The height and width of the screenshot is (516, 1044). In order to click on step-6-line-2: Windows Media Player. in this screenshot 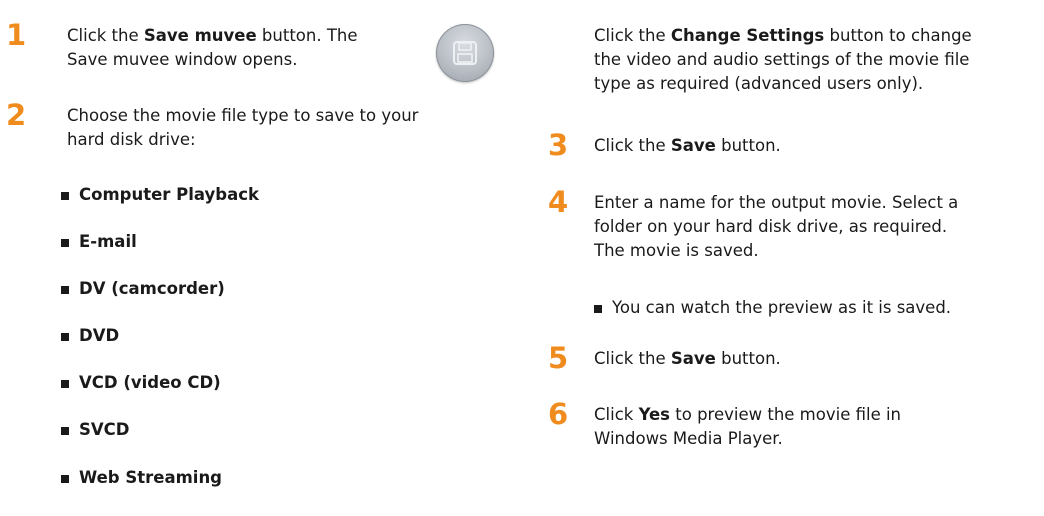, I will do `click(688, 438)`.